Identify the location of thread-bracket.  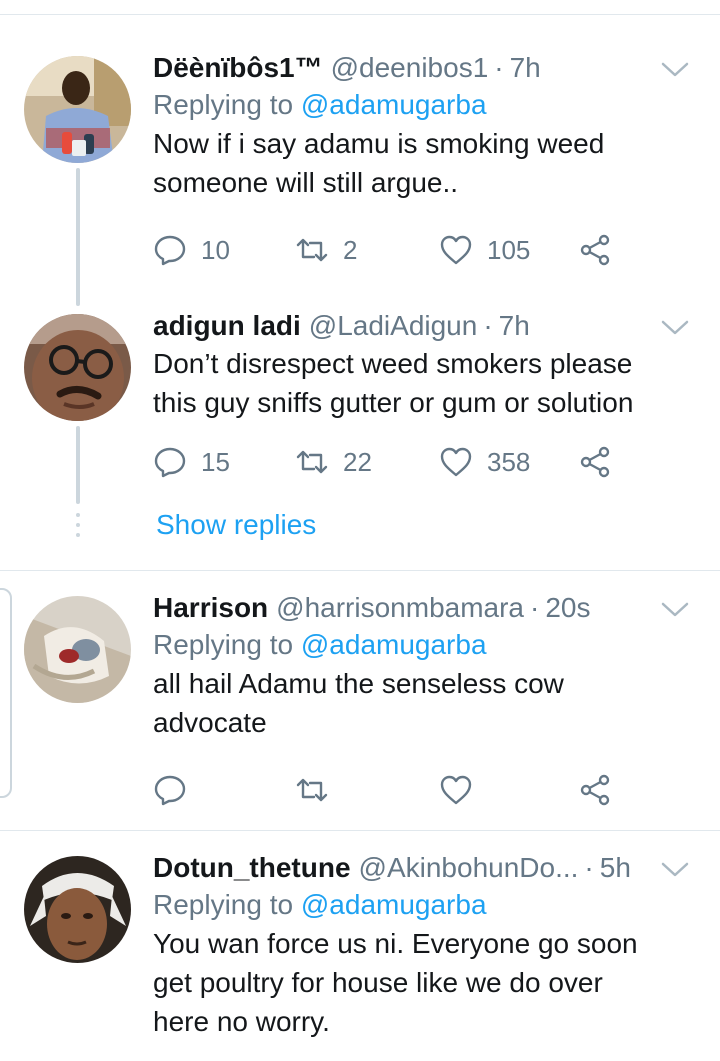
(6, 693).